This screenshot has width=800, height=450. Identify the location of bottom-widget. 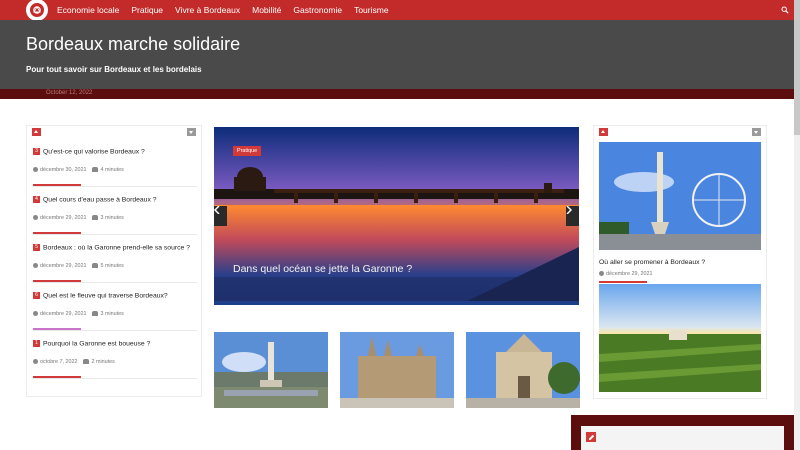
(682, 432).